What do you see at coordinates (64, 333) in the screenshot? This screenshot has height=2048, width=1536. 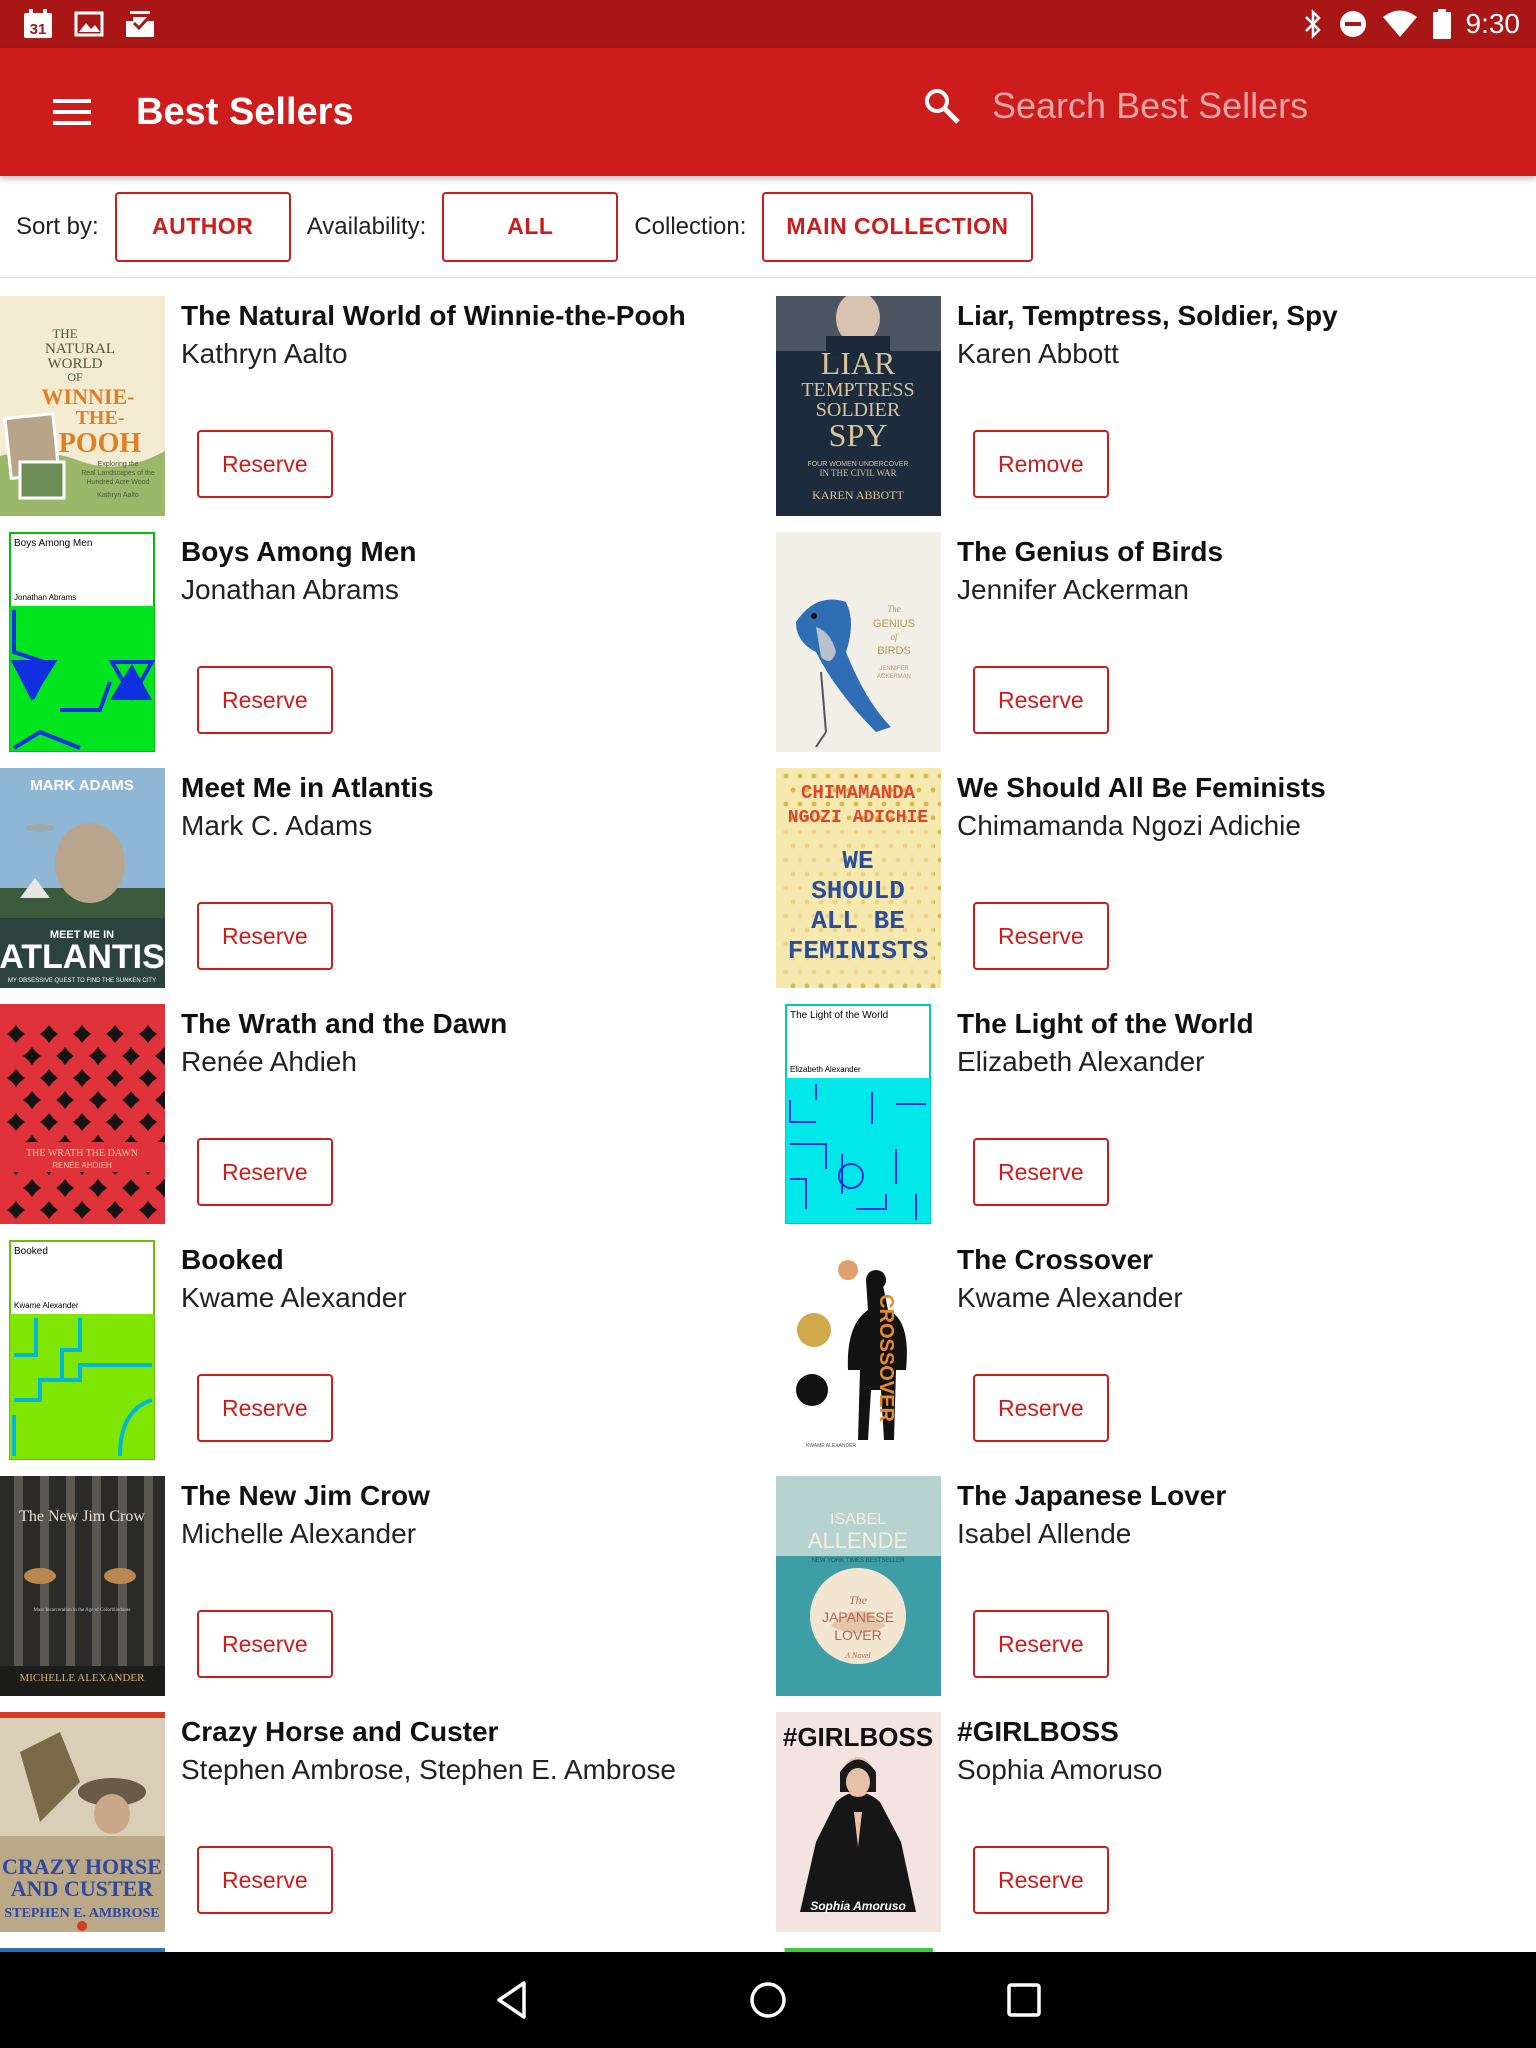 I see `cover-text: THE` at bounding box center [64, 333].